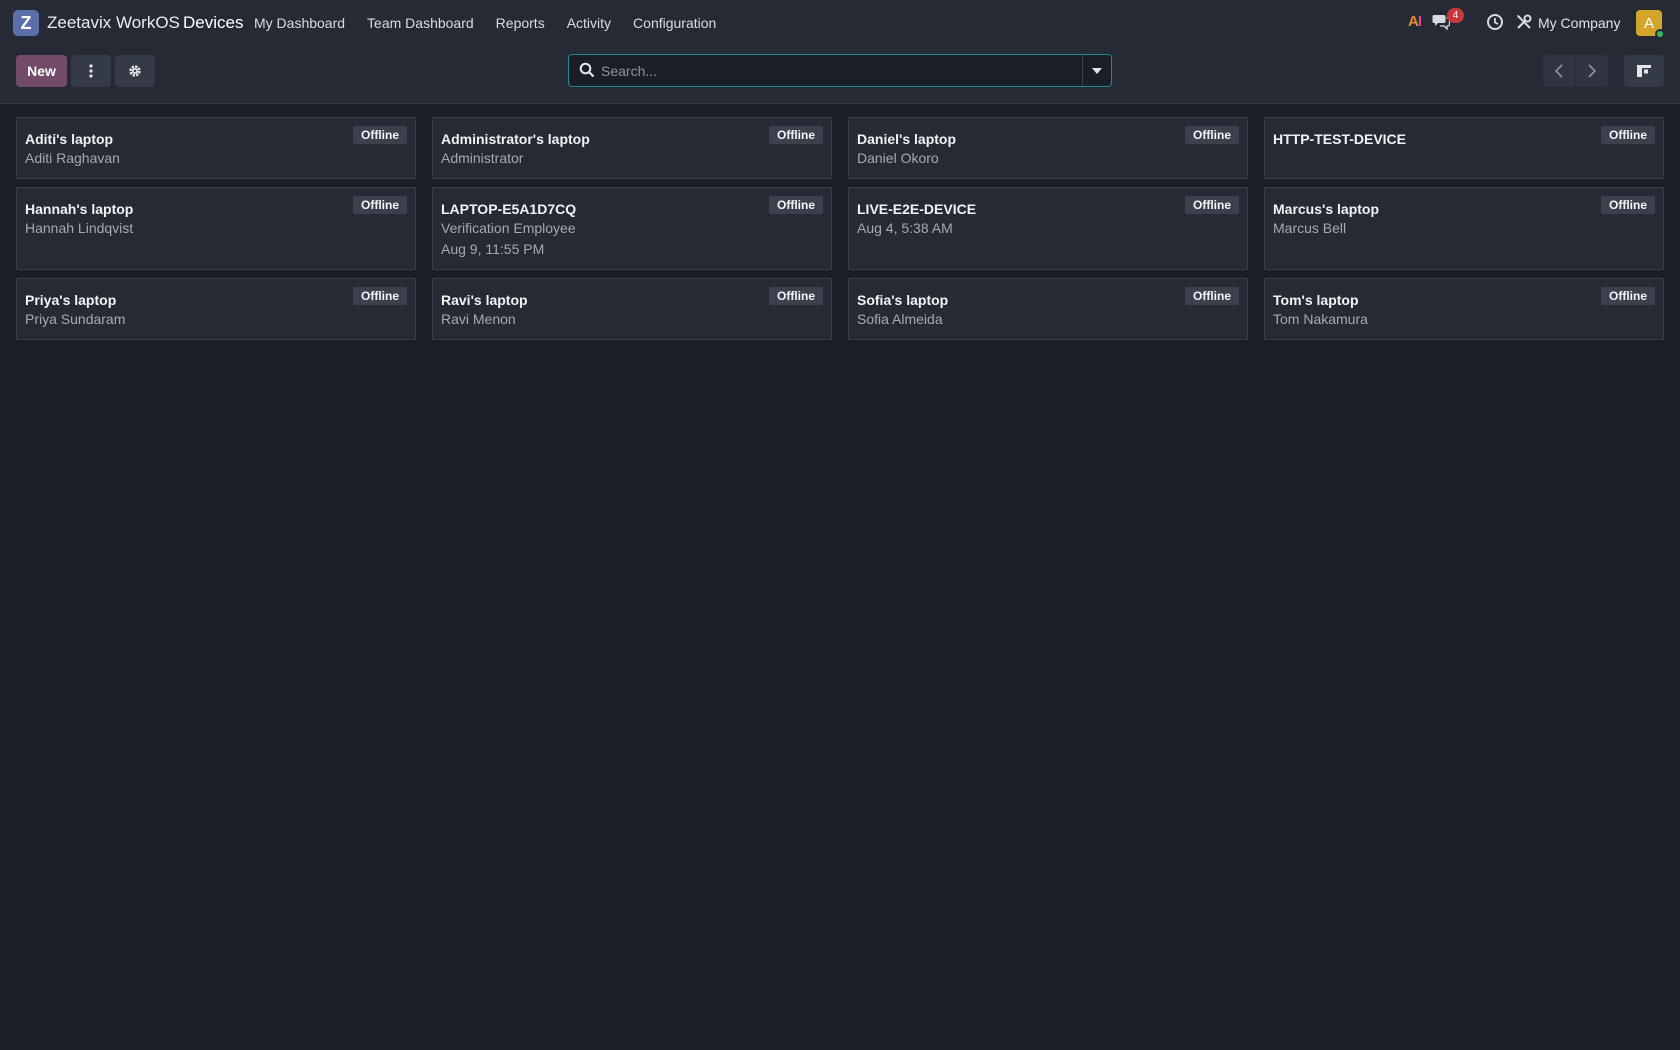 Image resolution: width=1680 pixels, height=1050 pixels. Describe the element at coordinates (520, 23) in the screenshot. I see `menu-item-reports: Reports` at that location.